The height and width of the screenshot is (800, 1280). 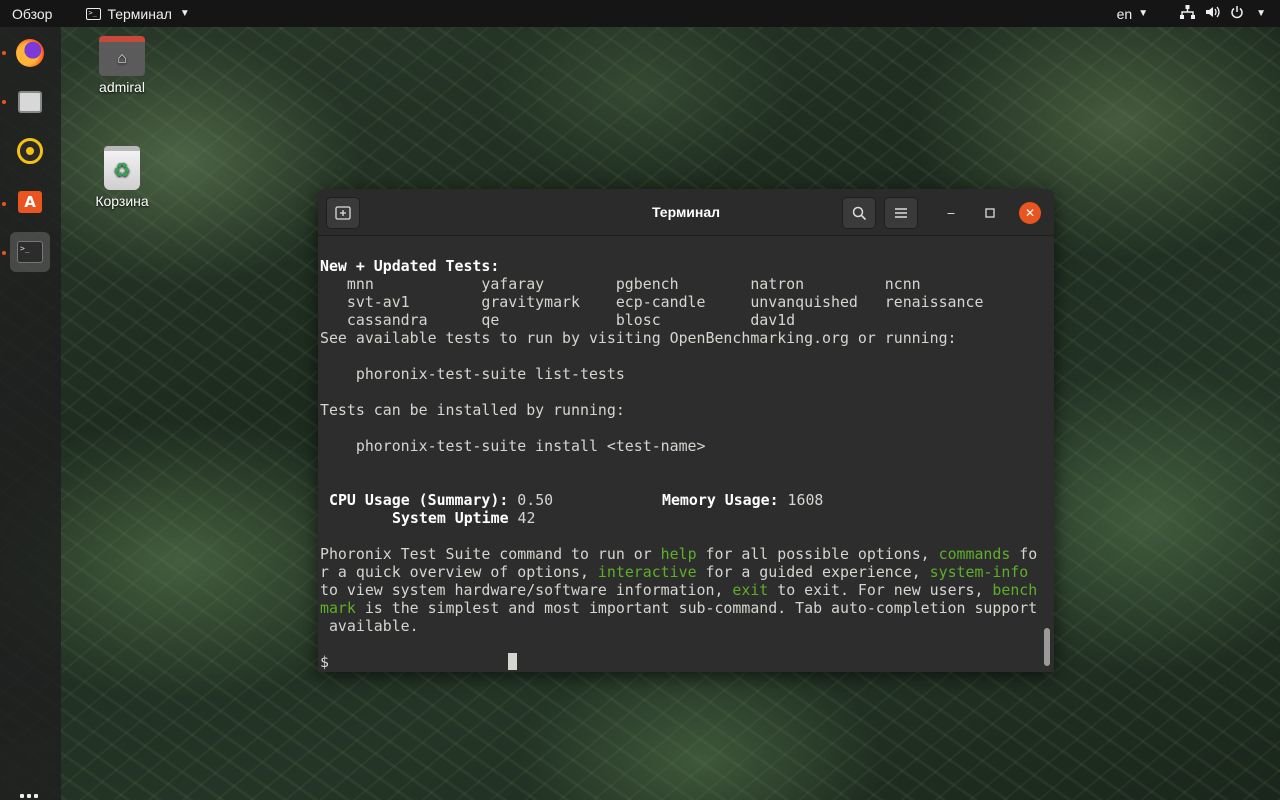 I want to click on uptime-line: System Uptime 42, so click(x=463, y=518).